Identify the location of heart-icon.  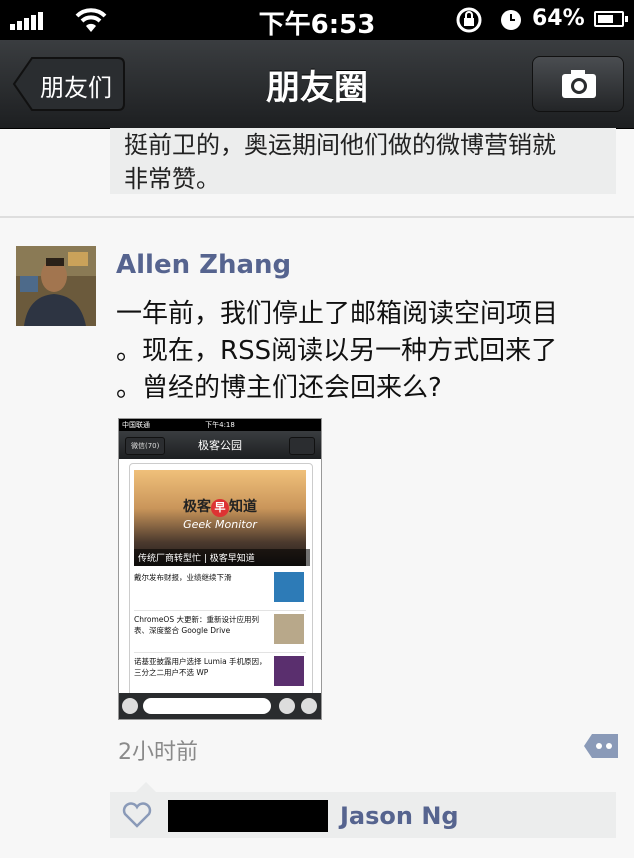
(137, 815).